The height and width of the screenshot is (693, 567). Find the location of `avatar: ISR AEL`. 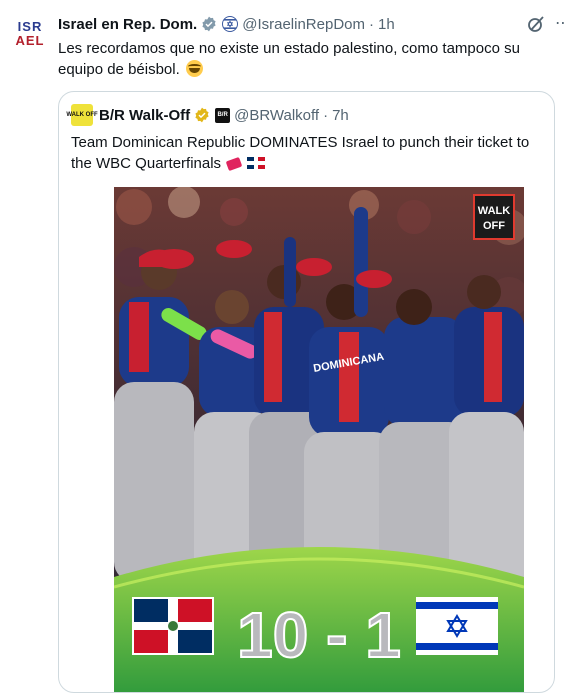

avatar: ISR AEL is located at coordinates (30, 34).